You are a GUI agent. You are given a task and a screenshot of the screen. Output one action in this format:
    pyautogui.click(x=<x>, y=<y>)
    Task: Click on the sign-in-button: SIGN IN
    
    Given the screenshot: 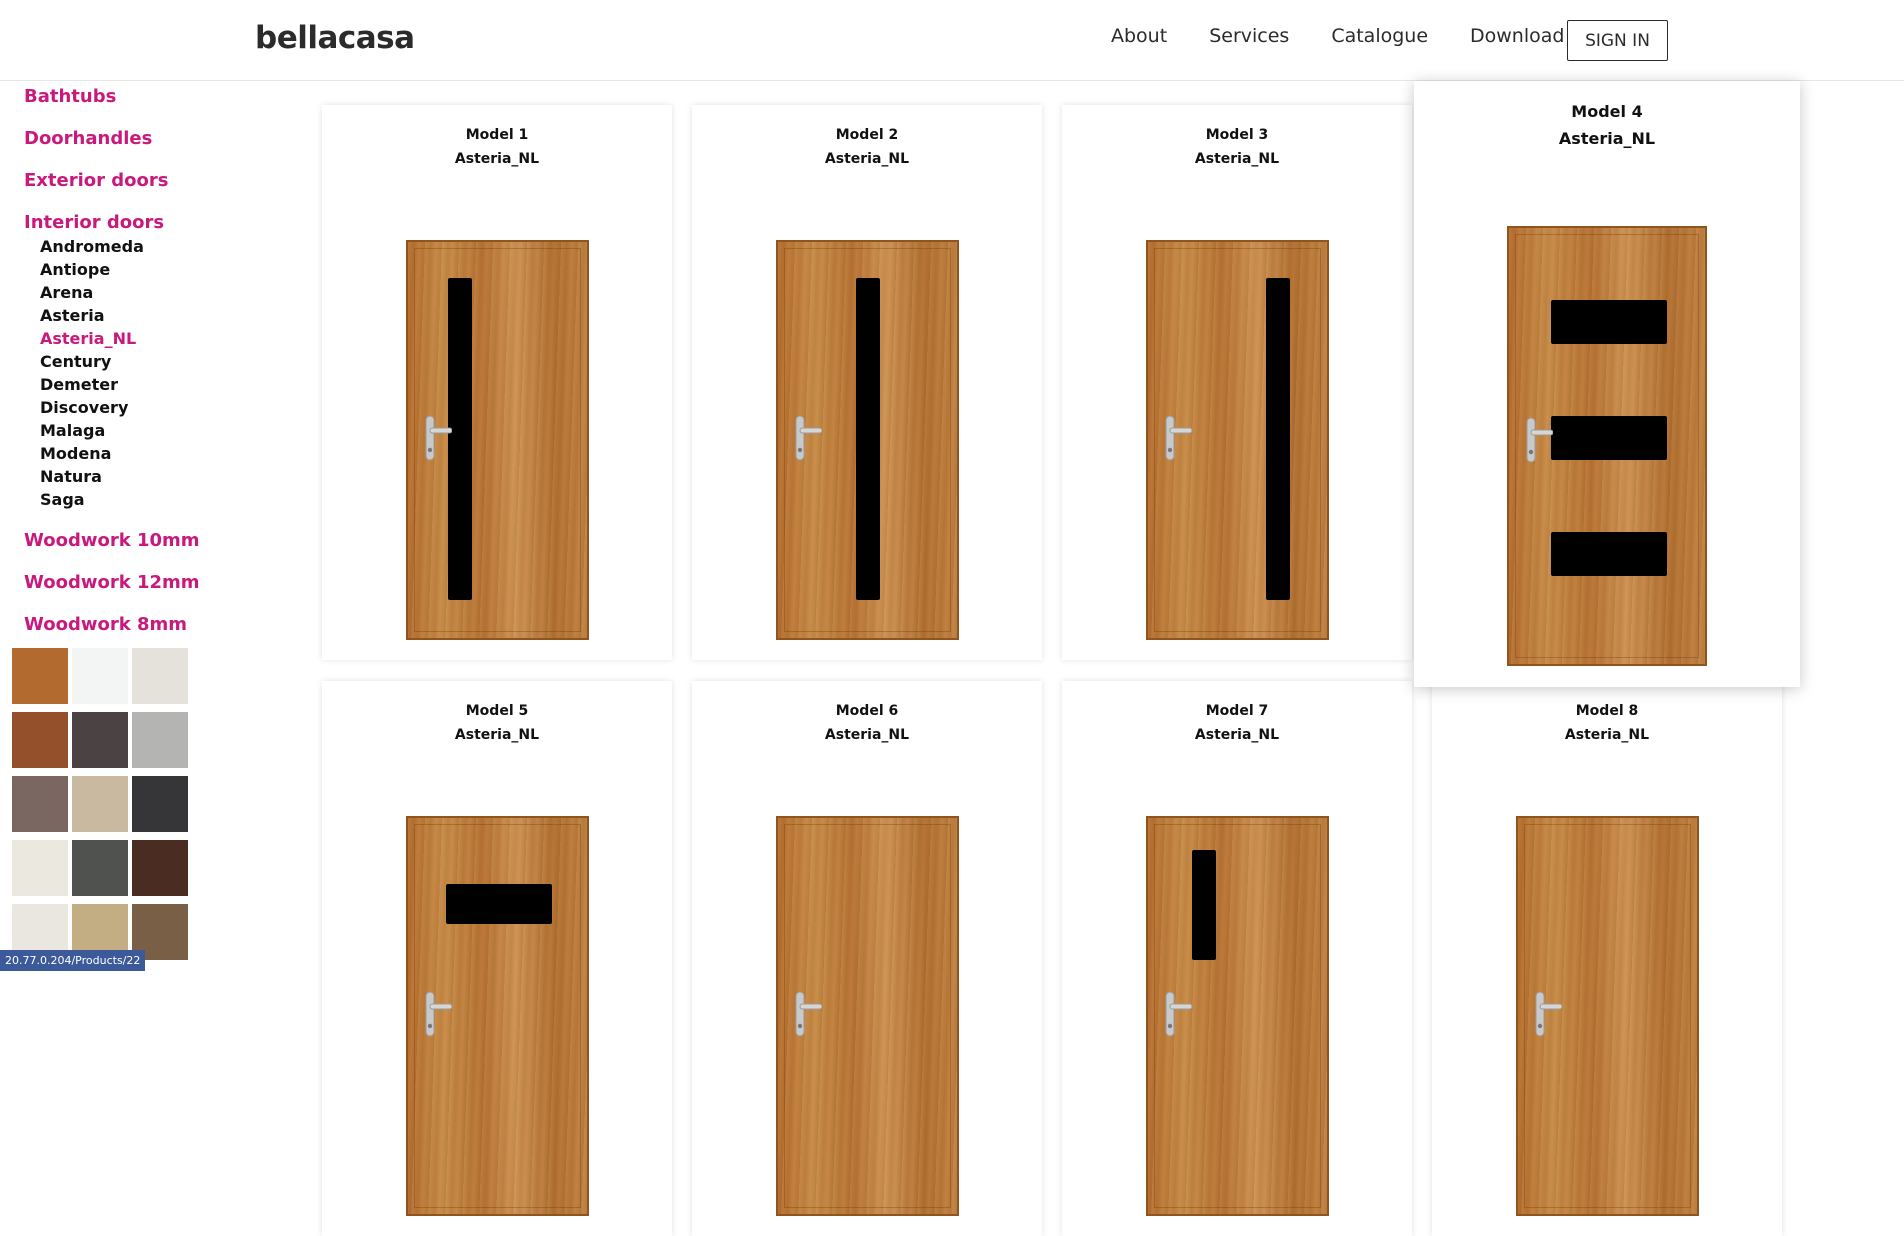 What is the action you would take?
    pyautogui.click(x=1617, y=40)
    